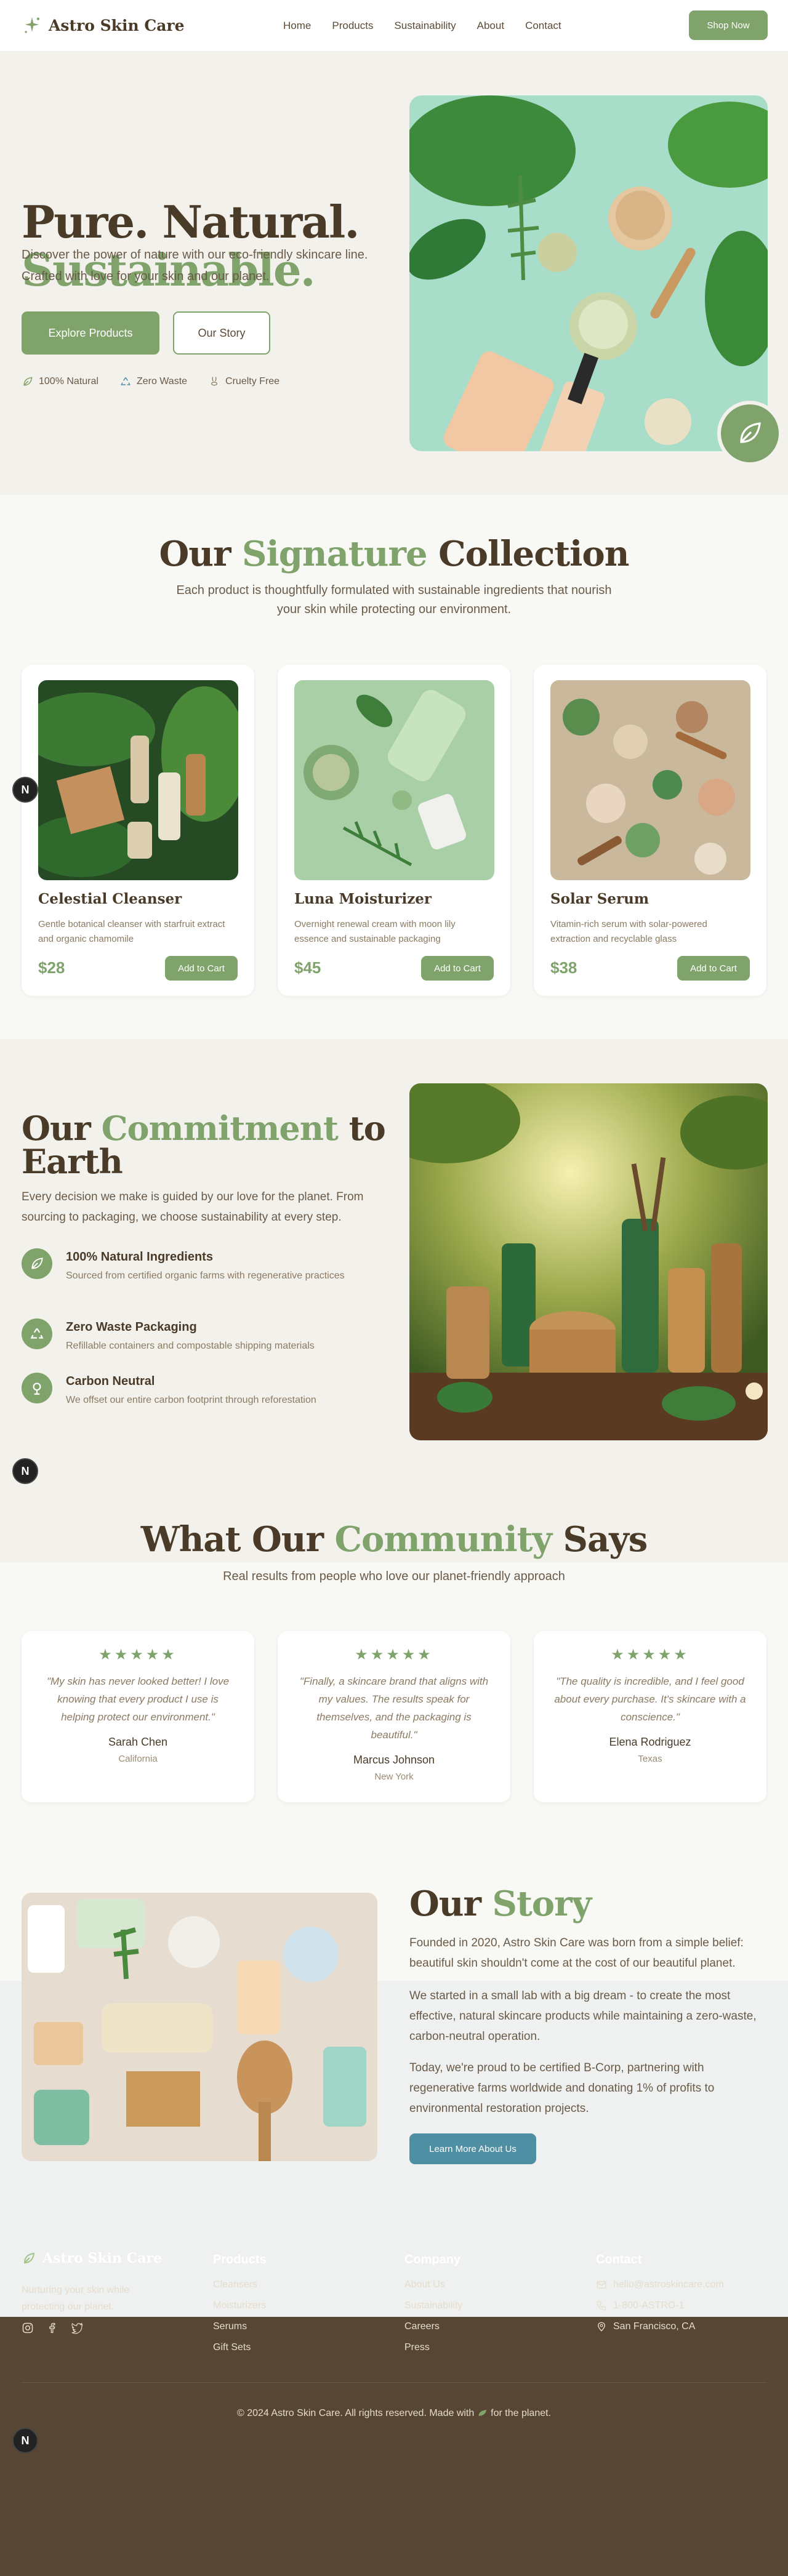 The width and height of the screenshot is (788, 2576). Describe the element at coordinates (472, 2148) in the screenshot. I see `learn-more-button: Learn More About Us` at that location.